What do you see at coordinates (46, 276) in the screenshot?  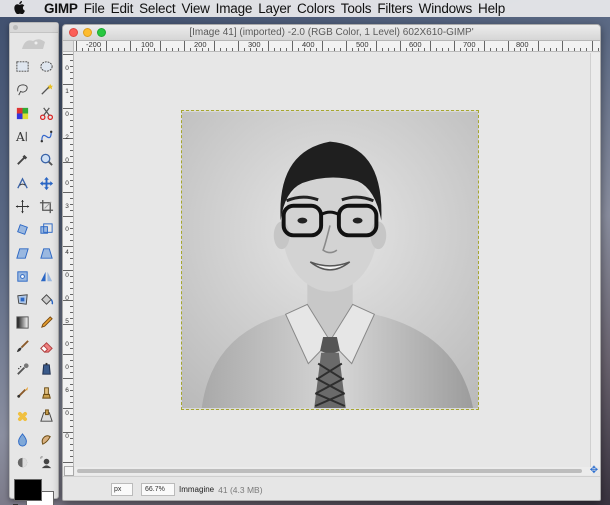 I see `flip-icon` at bounding box center [46, 276].